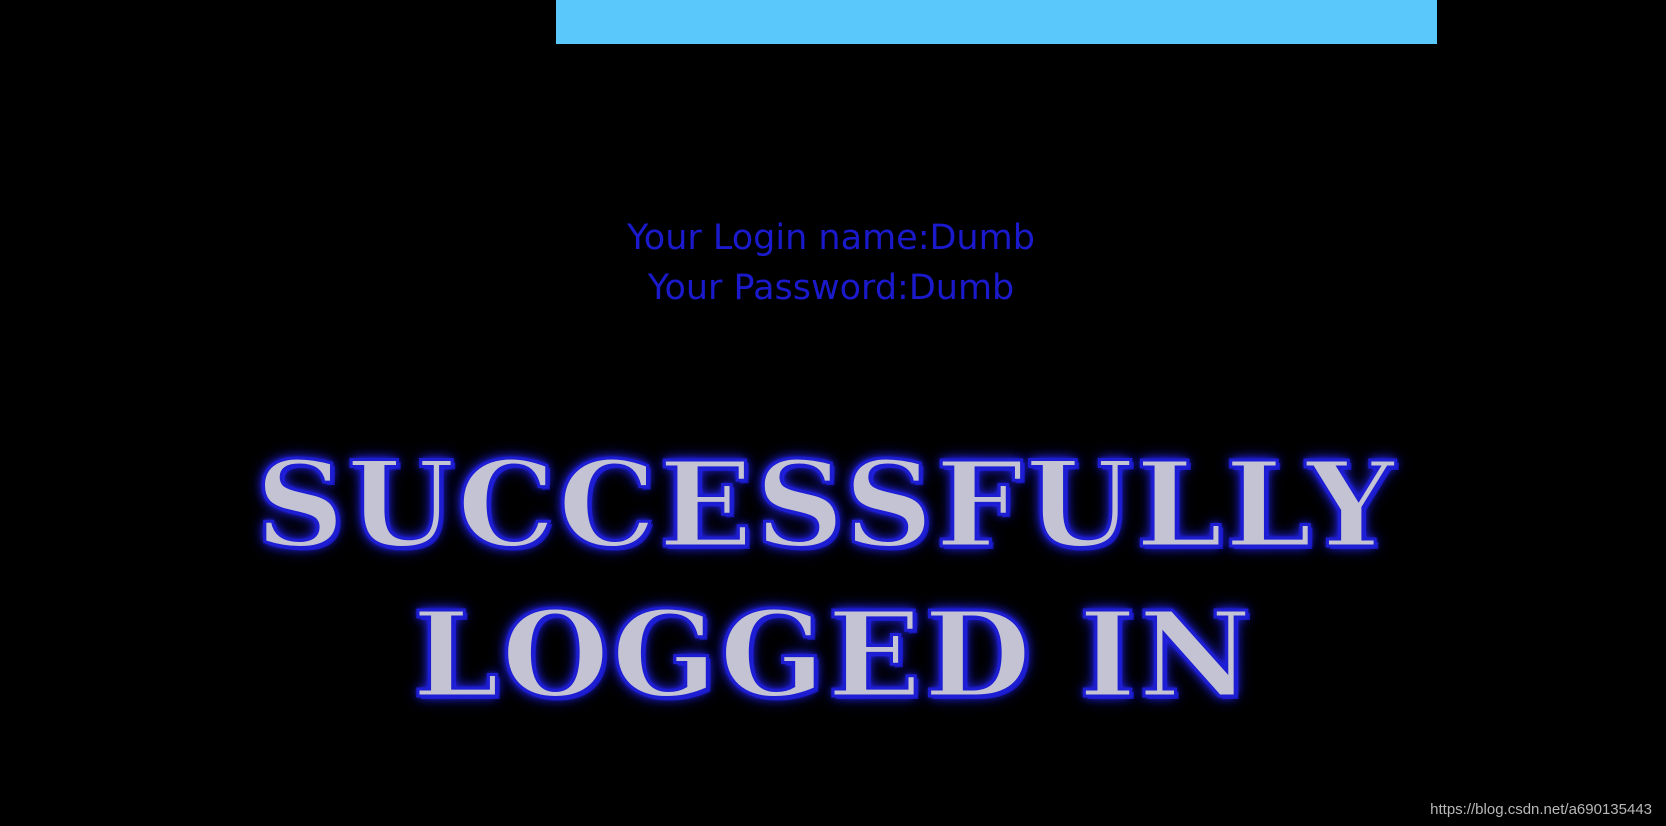 Image resolution: width=1666 pixels, height=826 pixels. What do you see at coordinates (825, 505) in the screenshot?
I see `banner-line-successfully: SUCCESSFULLY` at bounding box center [825, 505].